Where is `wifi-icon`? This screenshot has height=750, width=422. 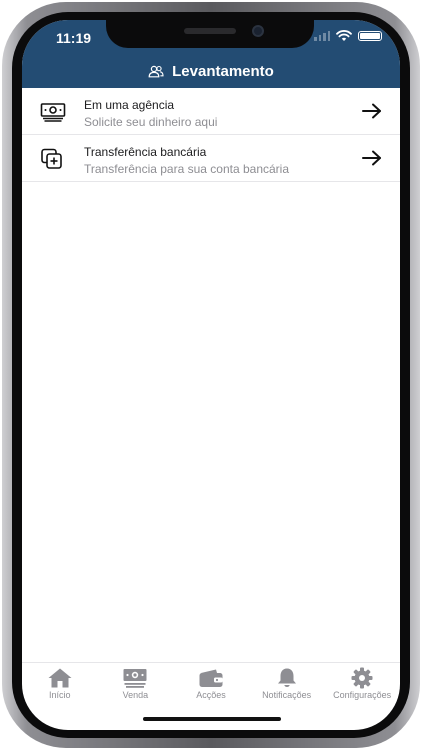 wifi-icon is located at coordinates (344, 35).